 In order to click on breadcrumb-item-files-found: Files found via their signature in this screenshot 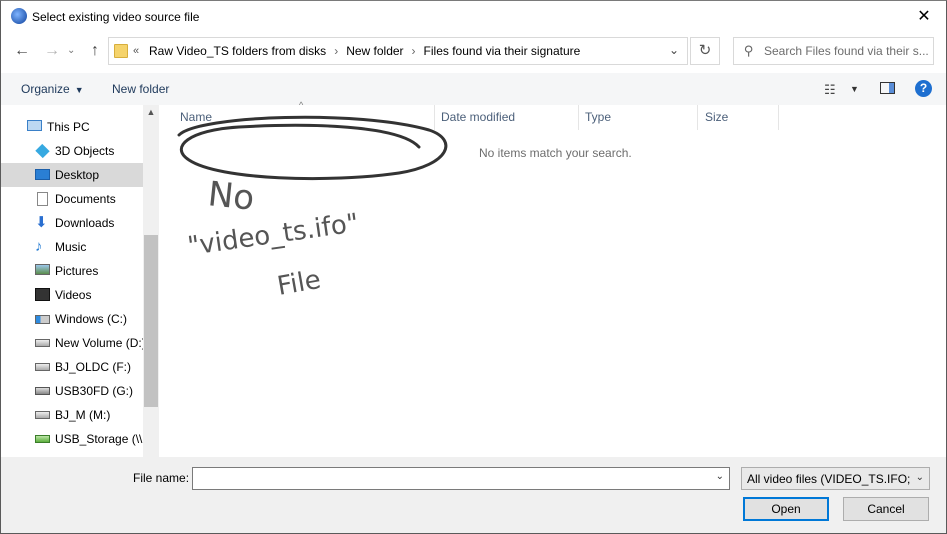, I will do `click(502, 51)`.